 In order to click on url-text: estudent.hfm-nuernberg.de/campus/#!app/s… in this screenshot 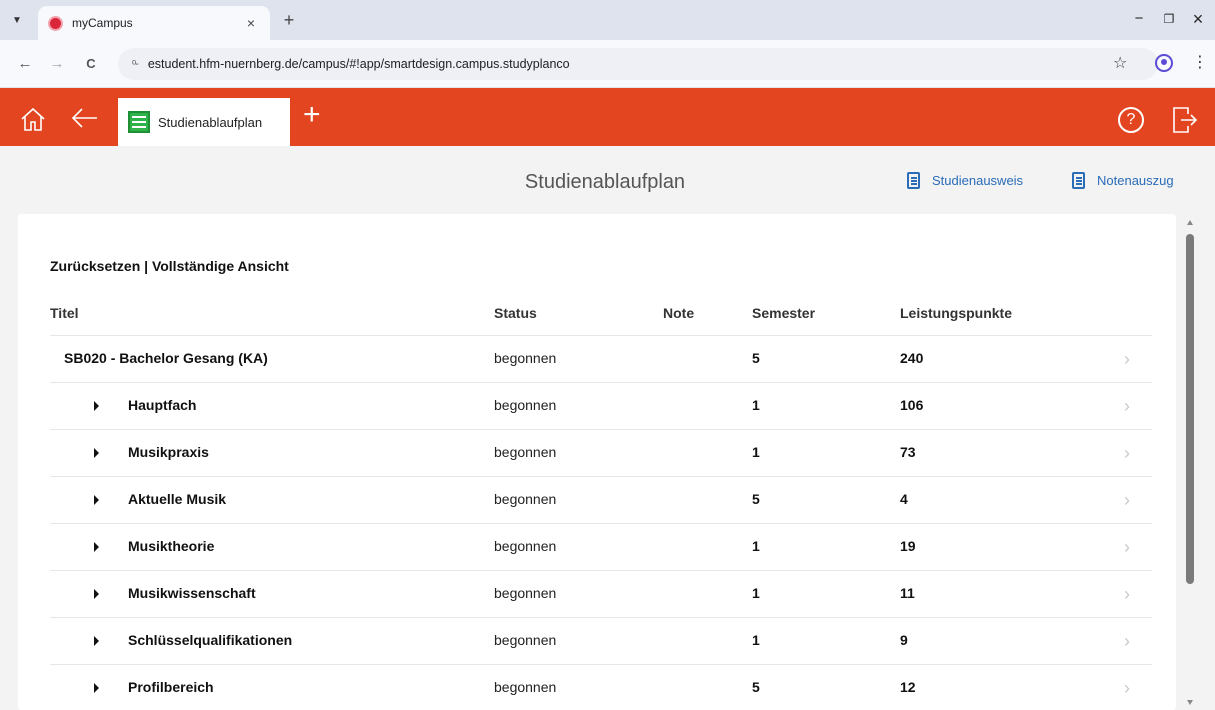, I will do `click(359, 64)`.